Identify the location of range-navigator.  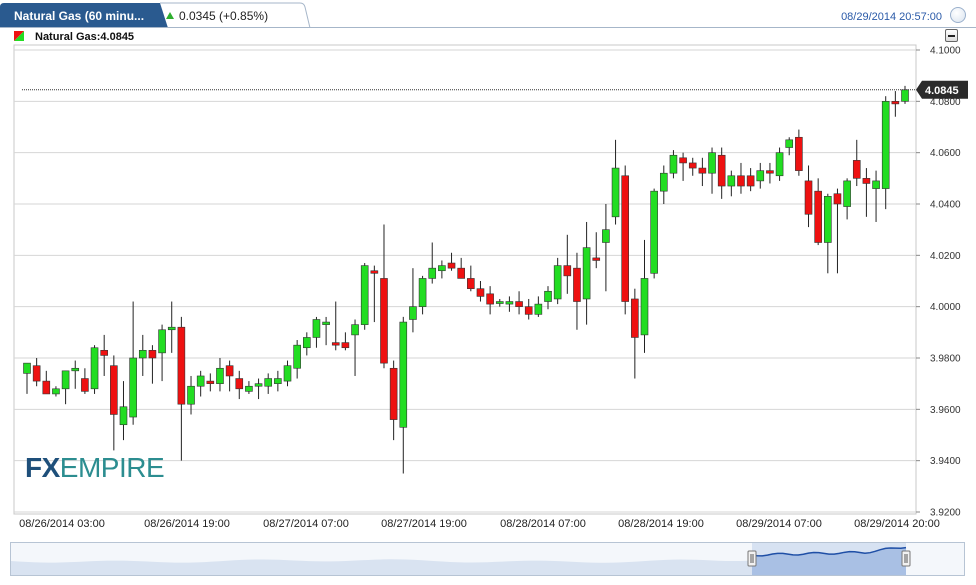
(487, 559).